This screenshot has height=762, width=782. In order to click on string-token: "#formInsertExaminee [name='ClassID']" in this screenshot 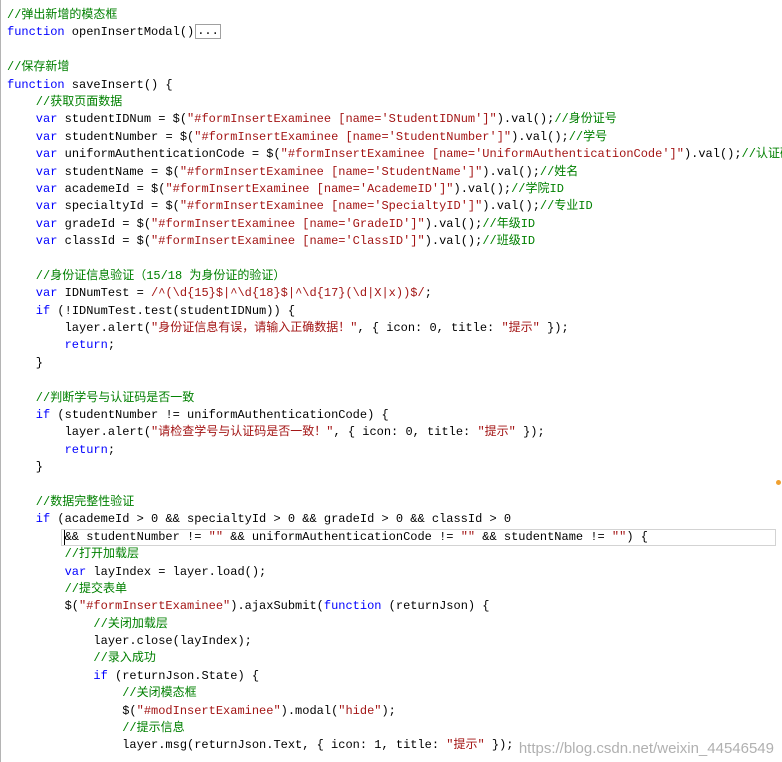, I will do `click(288, 241)`.